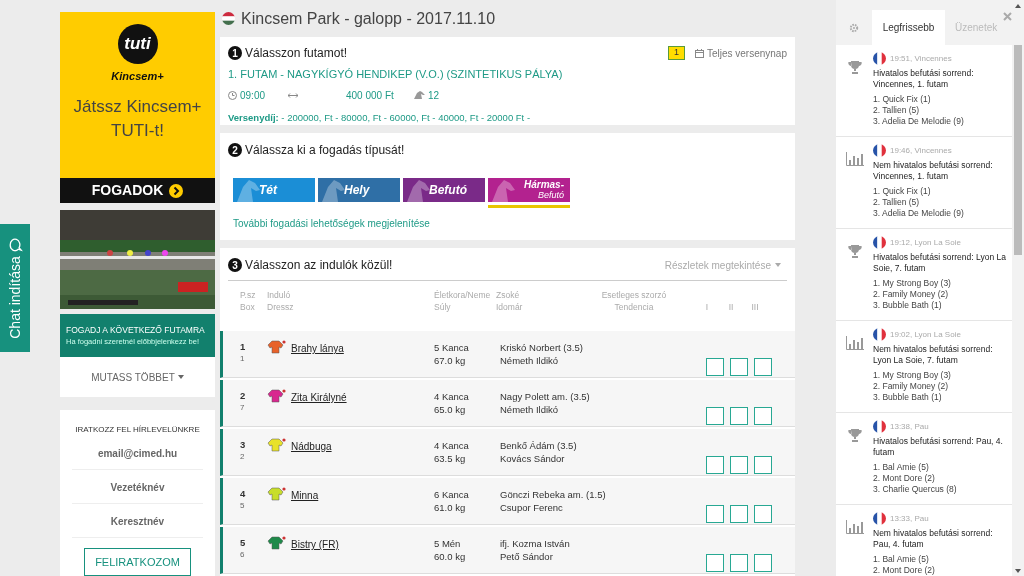 Image resolution: width=1024 pixels, height=576 pixels. Describe the element at coordinates (924, 459) in the screenshot. I see `news-item: 13:38, Pau Hivatalos befutási sorrend: Pau, 4. futam 1. Bal Amie (5) 2. Mont Dore (2) 3. Charlie Quercus (8)` at that location.